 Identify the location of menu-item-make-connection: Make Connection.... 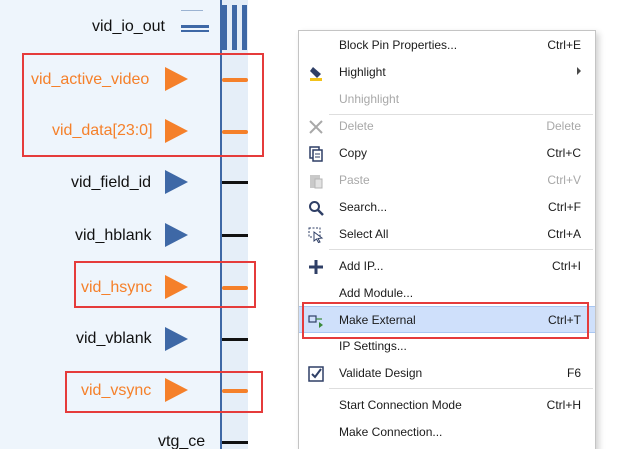
(447, 432).